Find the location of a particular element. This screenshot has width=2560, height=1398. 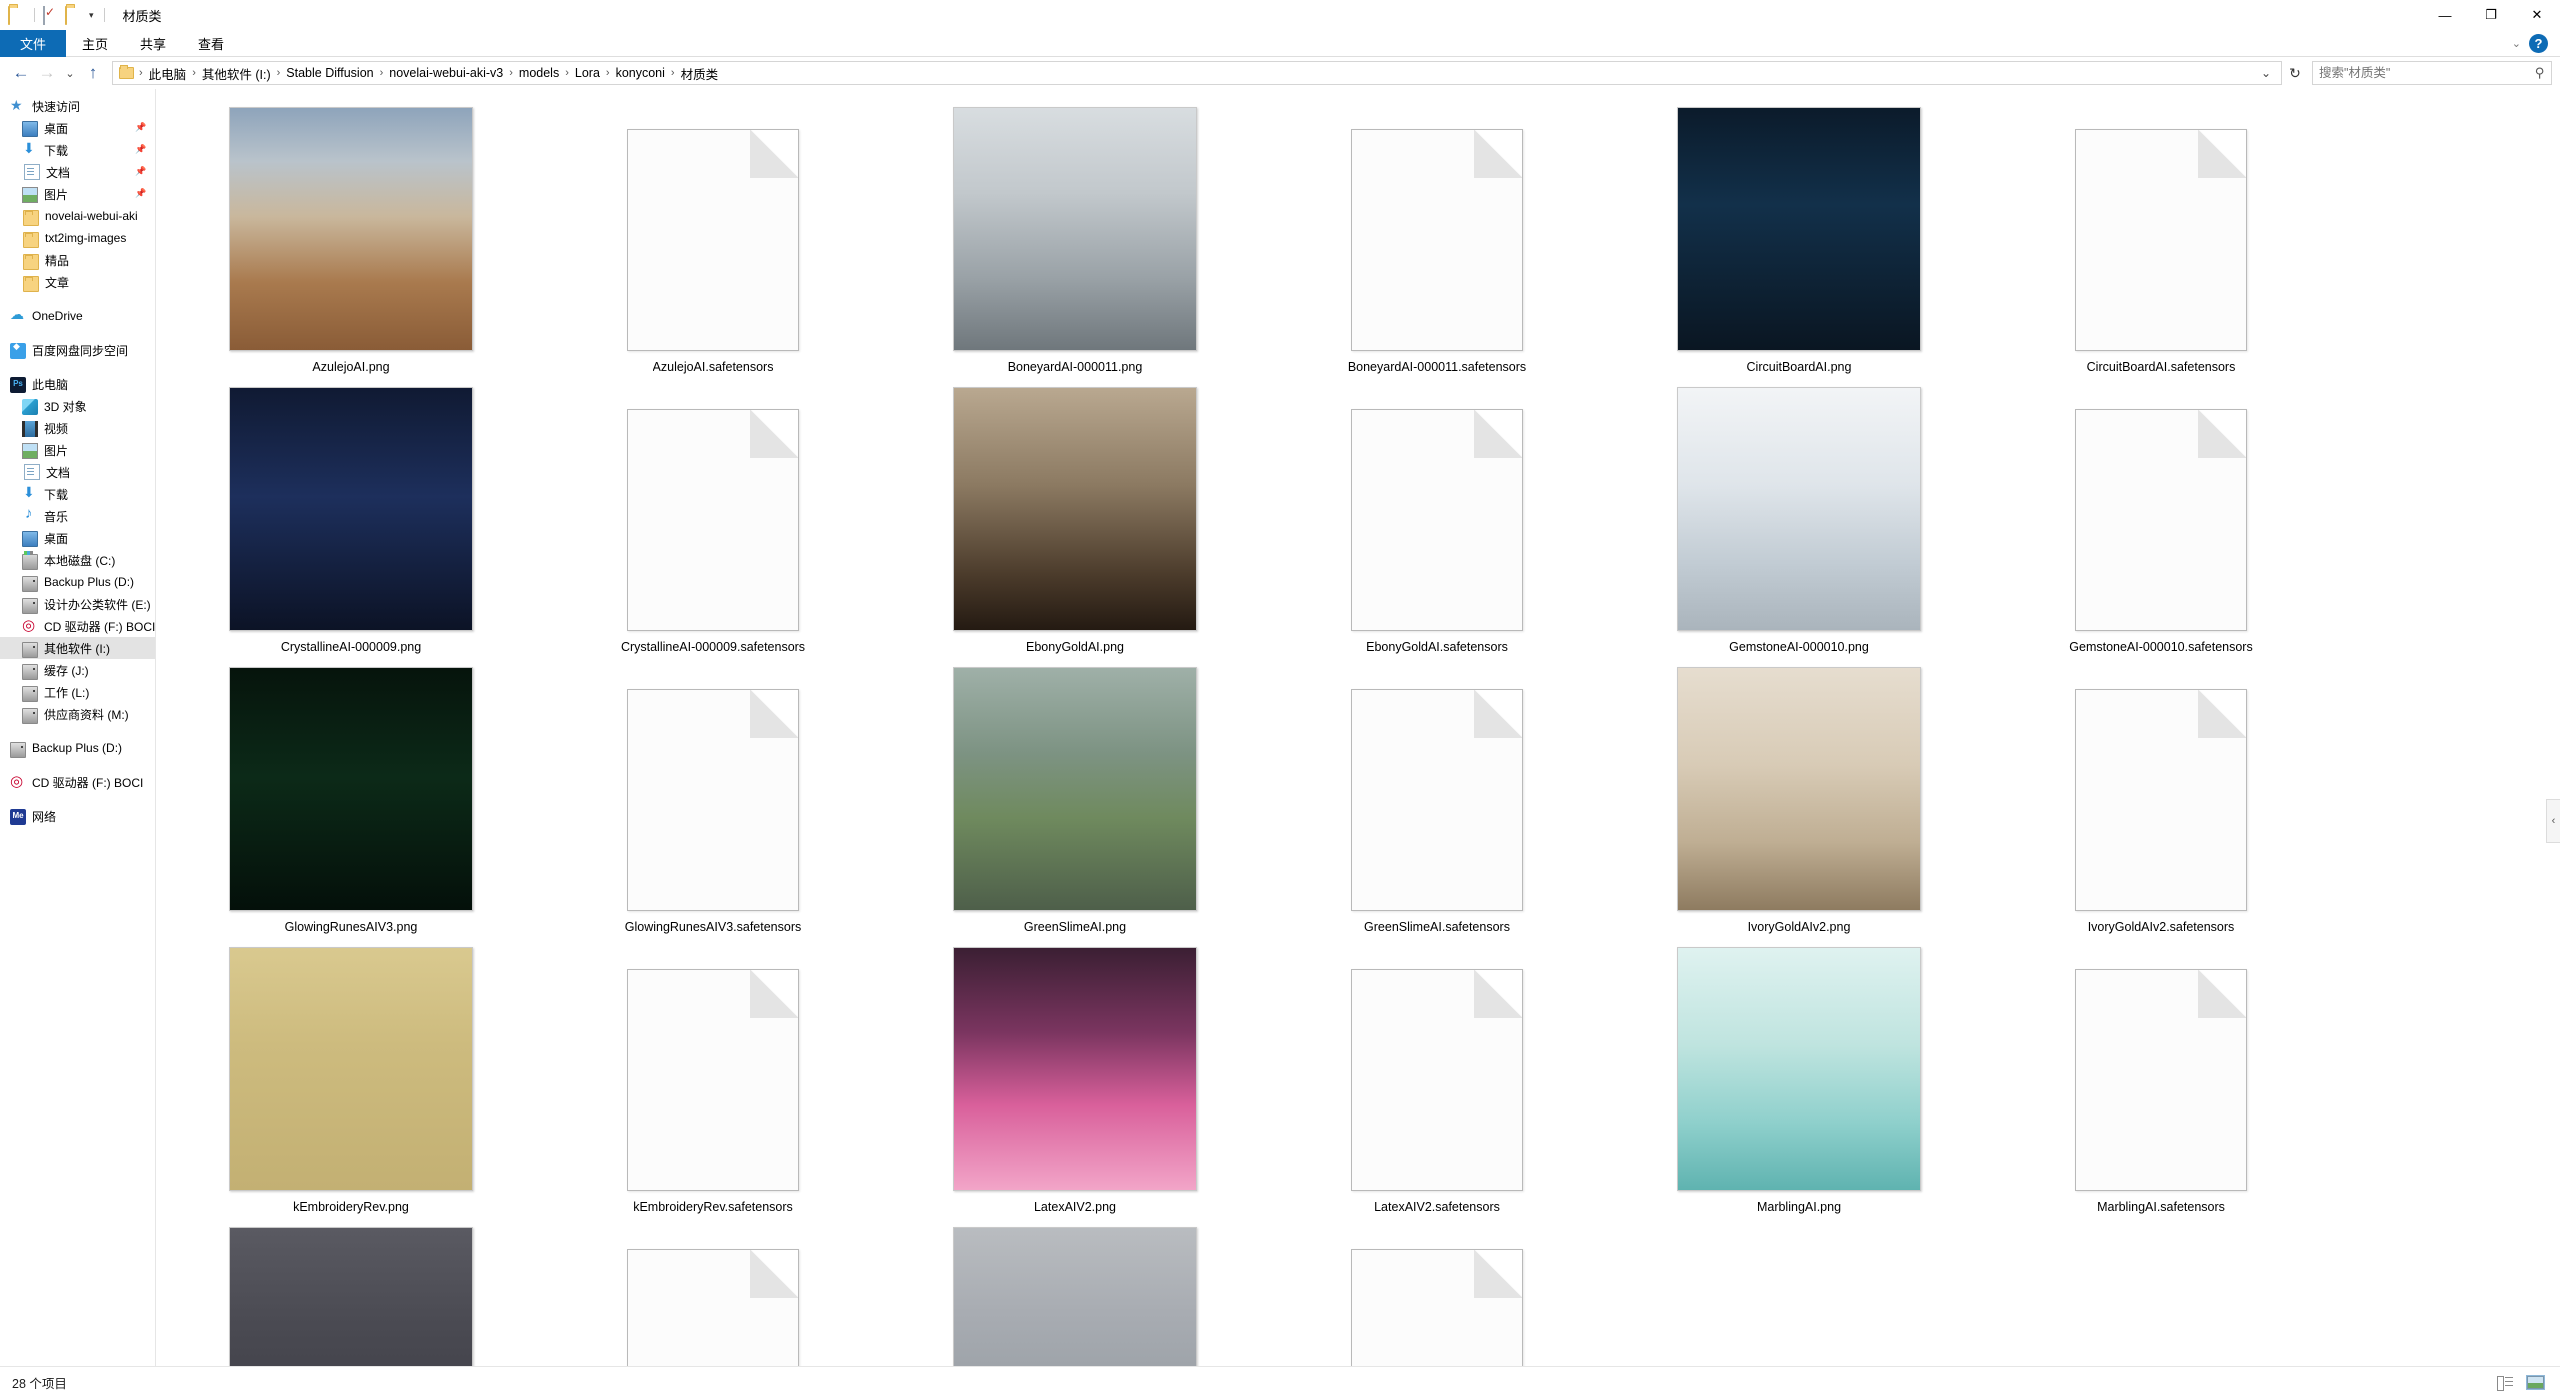

breadcrumb-stable-diffusion: Stable Diffusion is located at coordinates (329, 73).